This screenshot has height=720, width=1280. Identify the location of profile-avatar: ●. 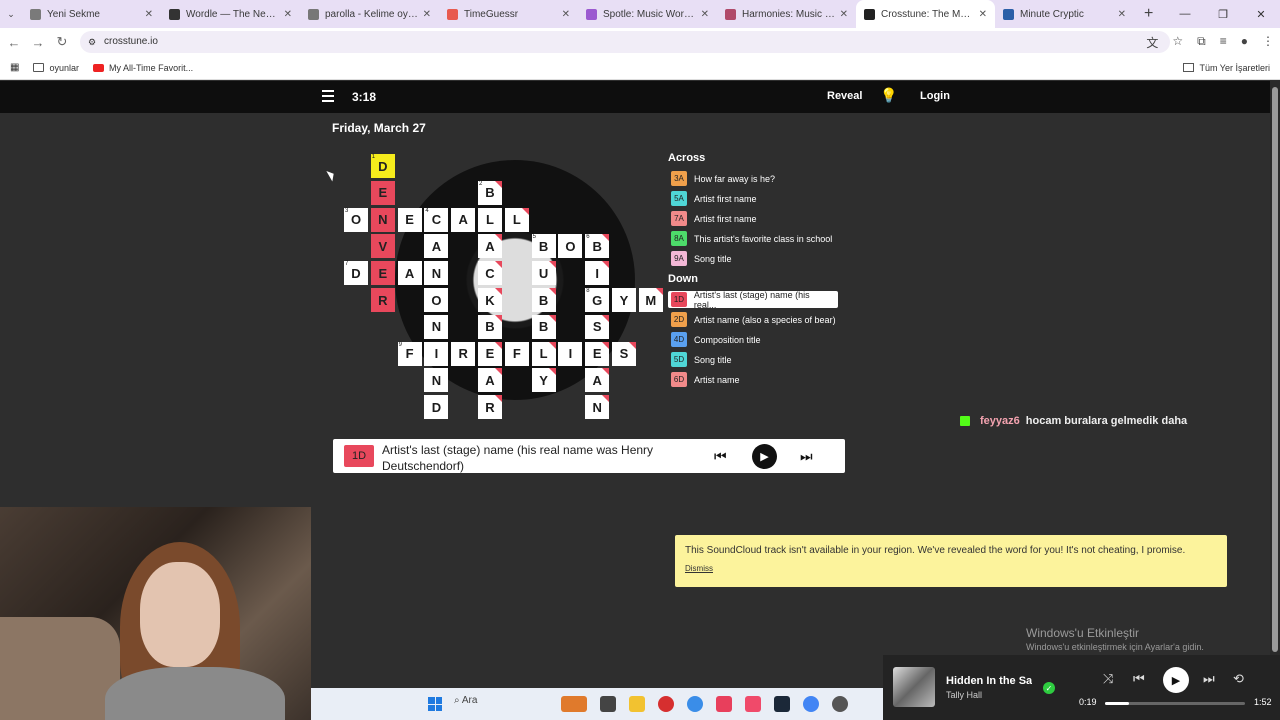
(1244, 42).